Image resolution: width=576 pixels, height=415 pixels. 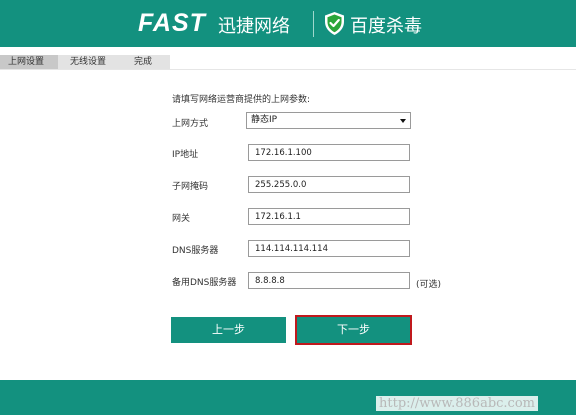 I want to click on brand-name: 迅捷网络, so click(x=254, y=26).